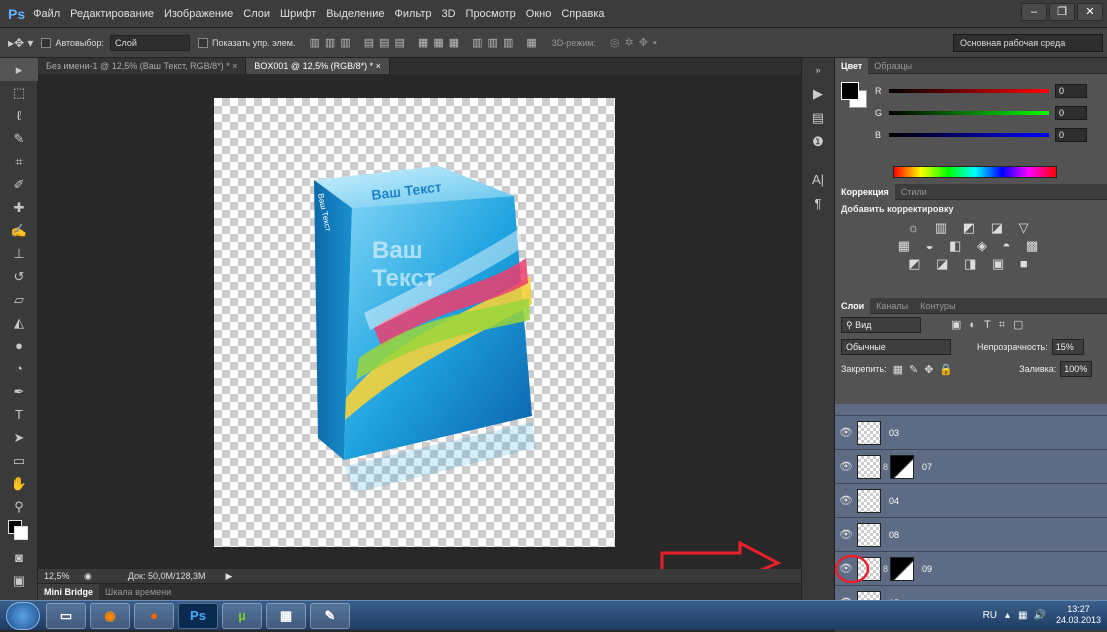  What do you see at coordinates (892, 306) in the screenshot?
I see `tab-channels: Каналы` at bounding box center [892, 306].